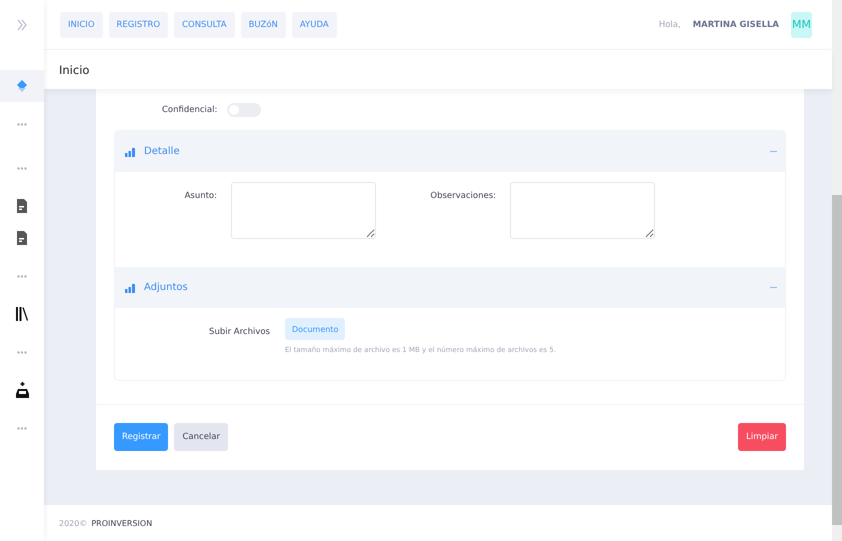 Image resolution: width=842 pixels, height=541 pixels. Describe the element at coordinates (22, 86) in the screenshot. I see `layers-icon` at that location.